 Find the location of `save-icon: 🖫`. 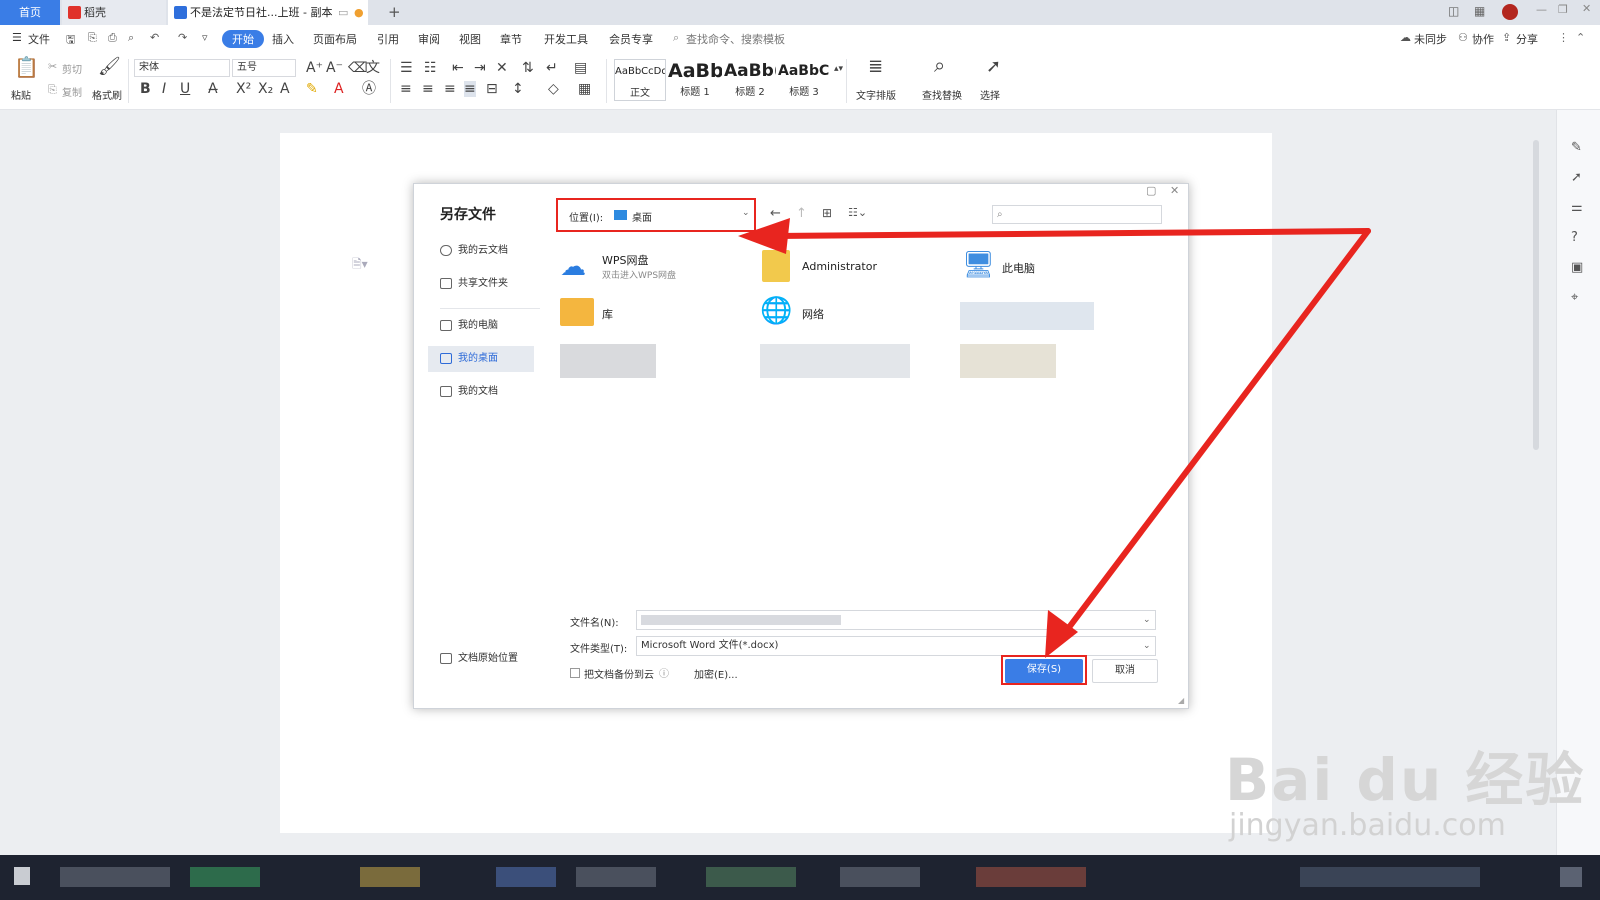

save-icon: 🖫 is located at coordinates (70, 40).